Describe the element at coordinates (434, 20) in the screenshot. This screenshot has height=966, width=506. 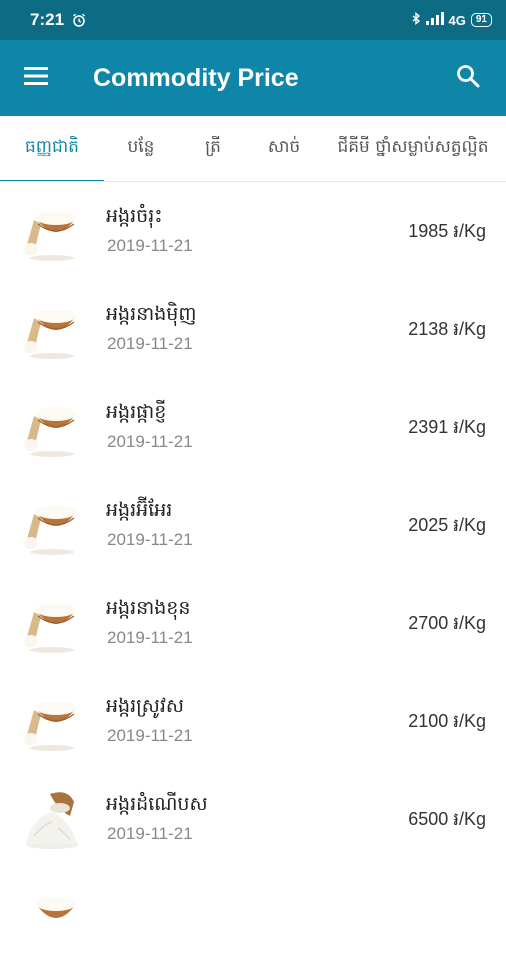
I see `signal-icon` at that location.